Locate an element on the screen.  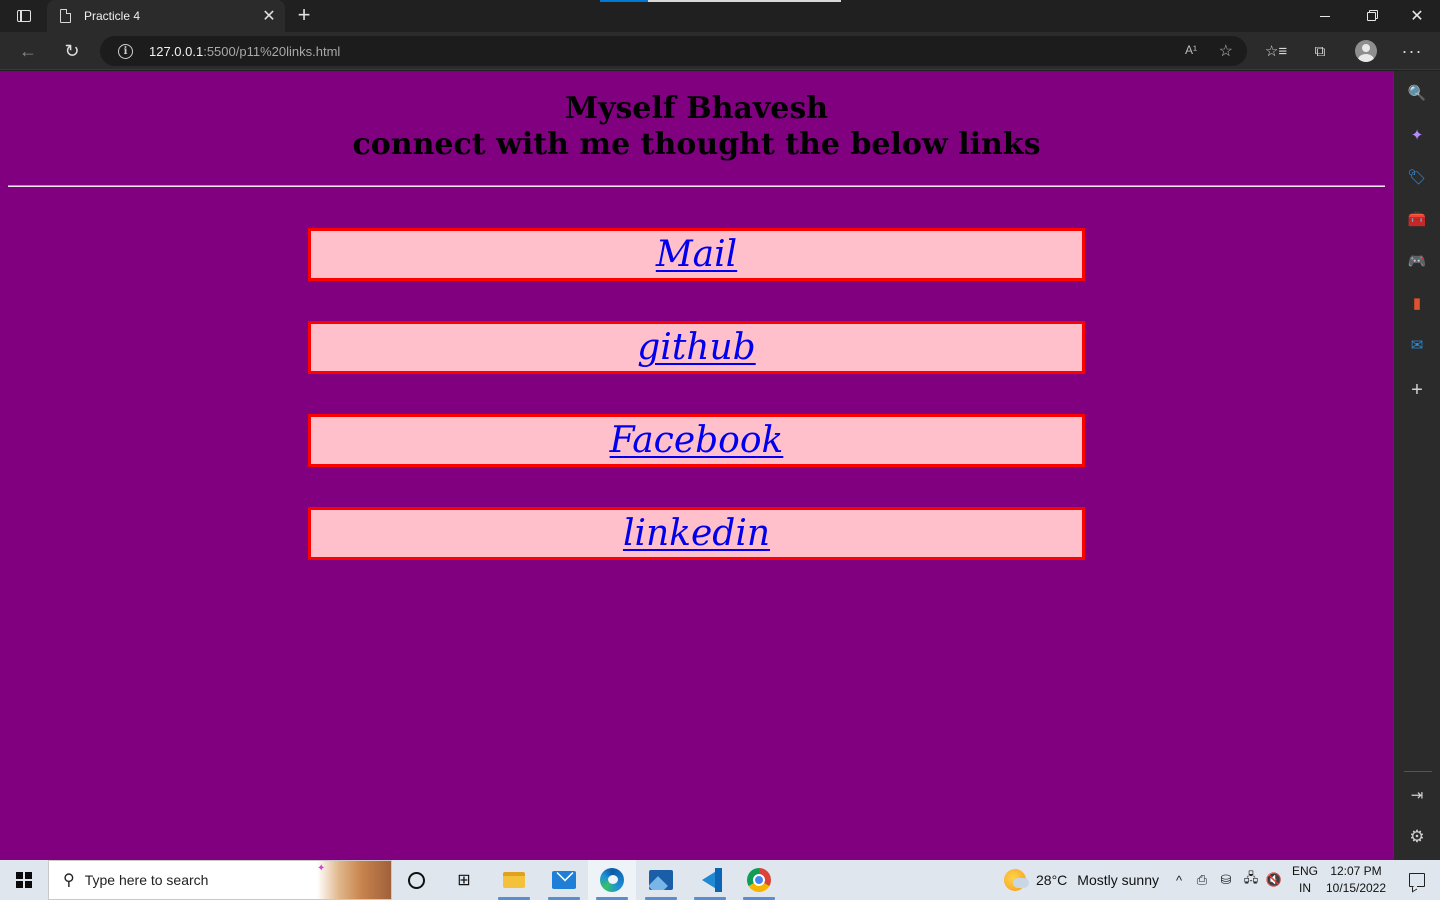
weather-desc: Mostly sunny is located at coordinates (1118, 880).